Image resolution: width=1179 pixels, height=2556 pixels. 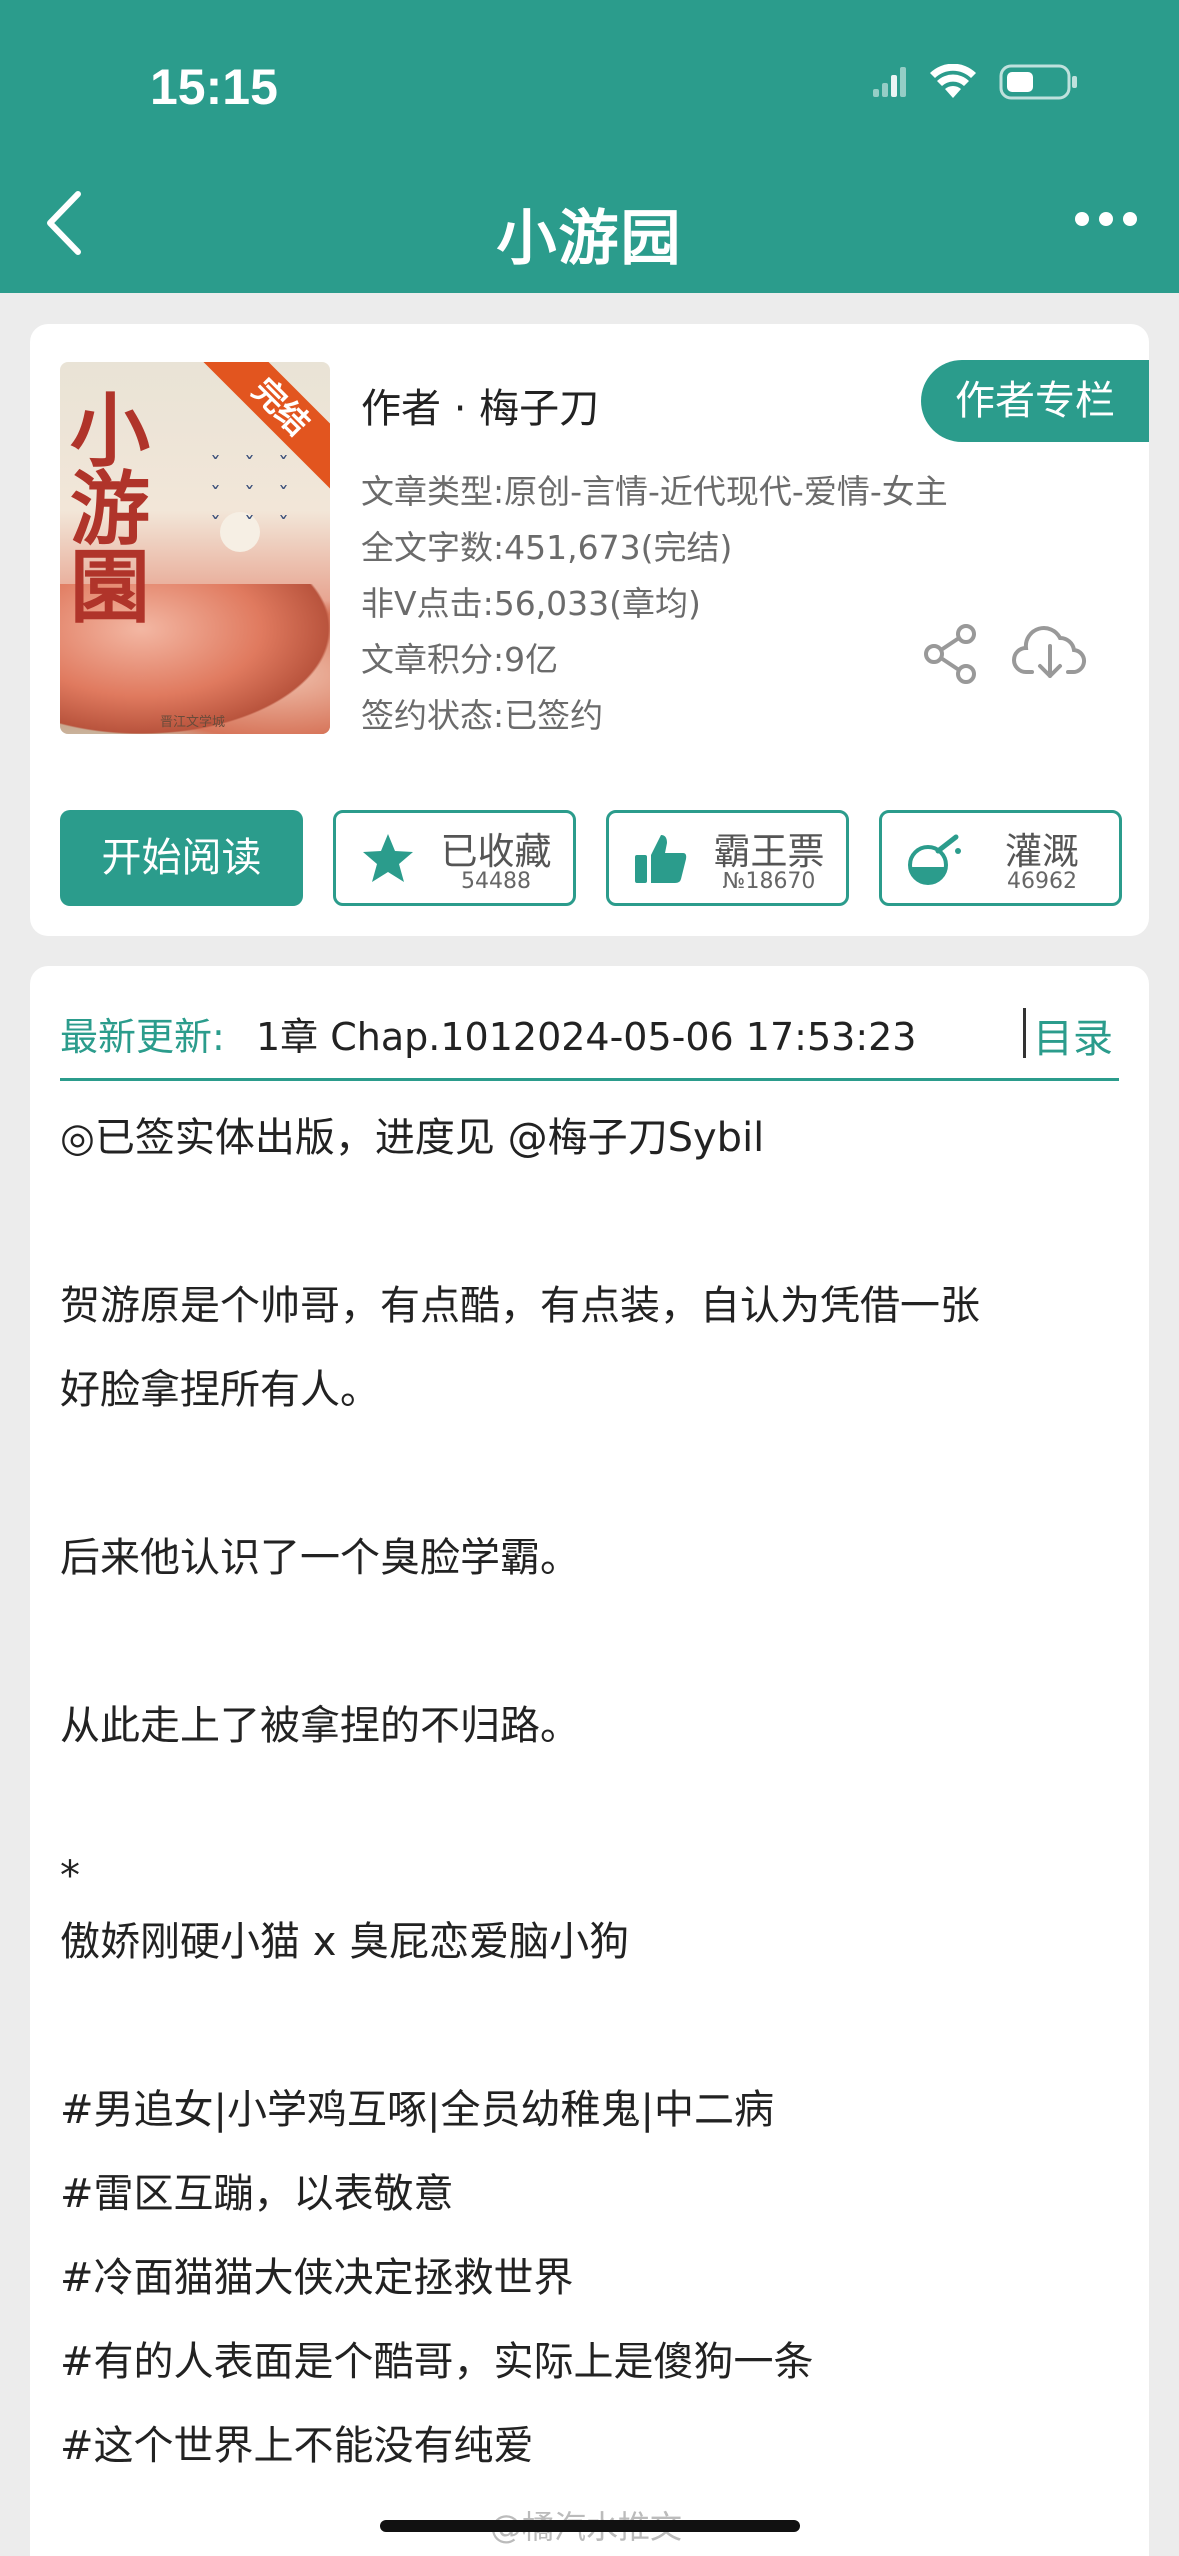 I want to click on meta-score: 文章积分:9亿, so click(x=460, y=659).